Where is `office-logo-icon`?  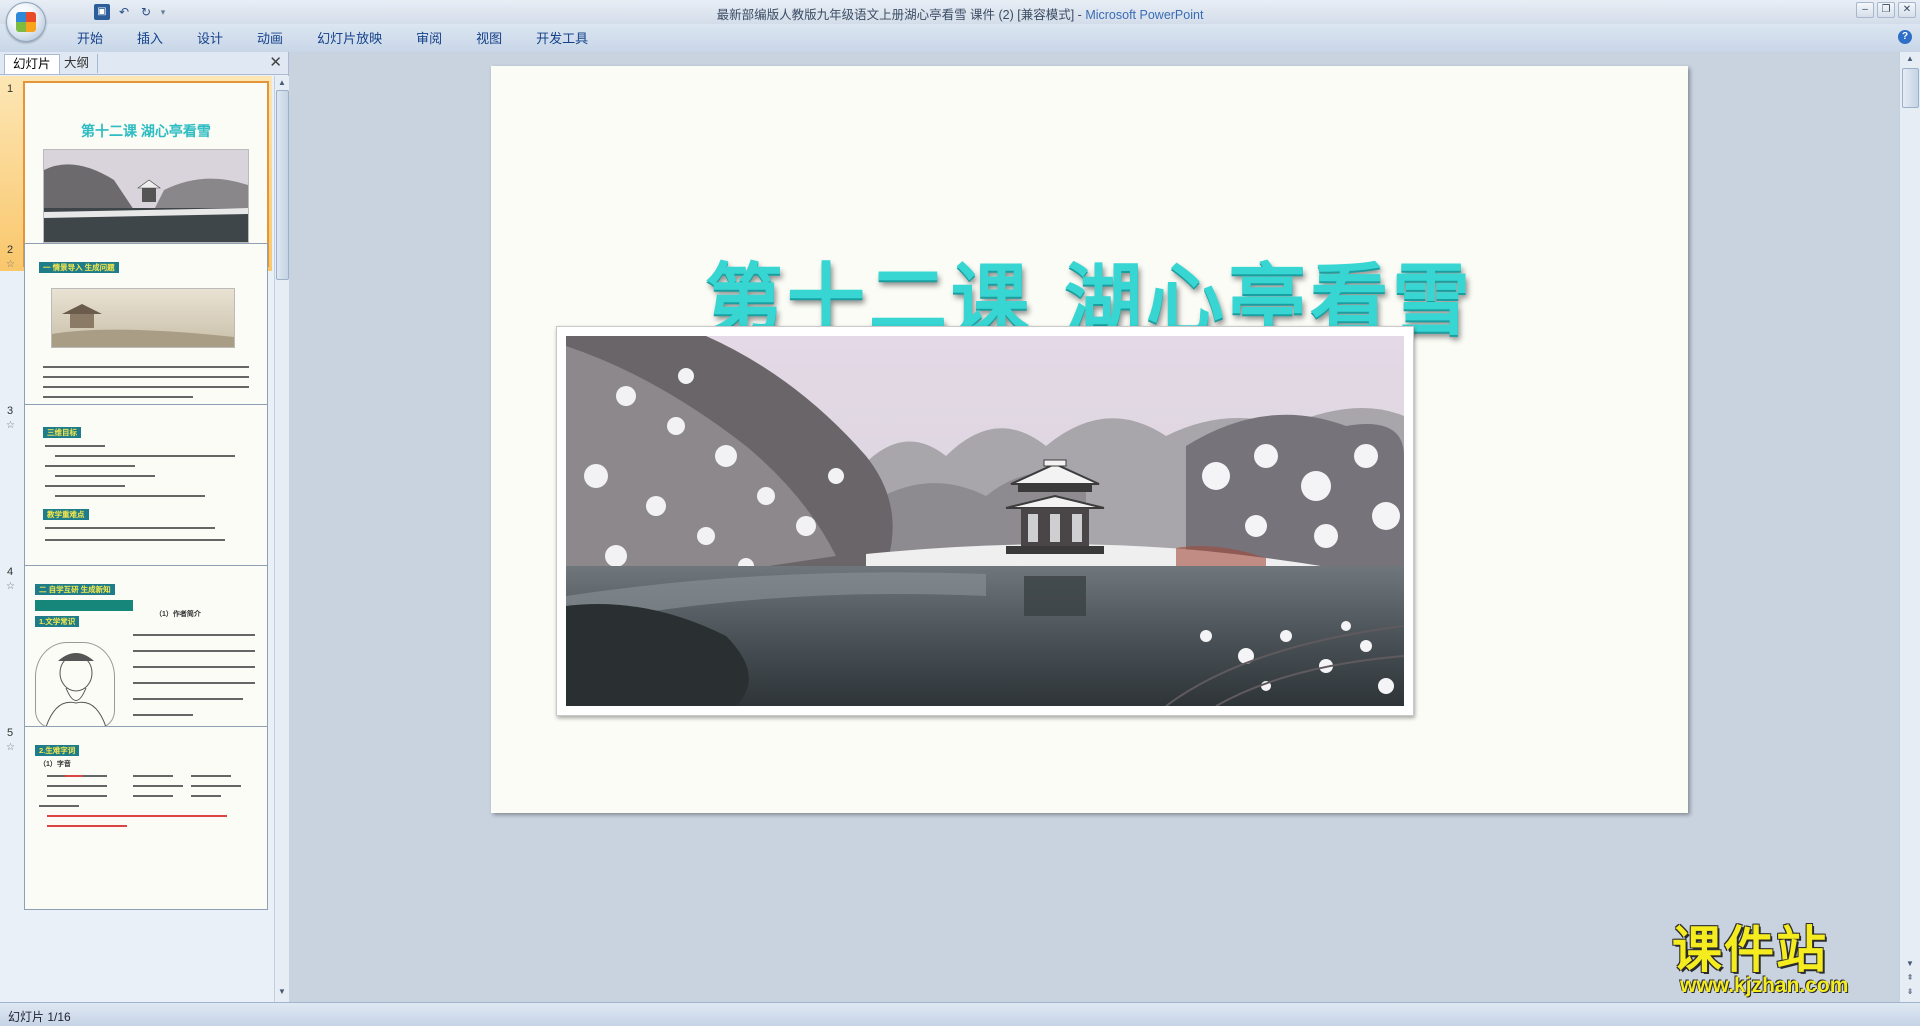
office-logo-icon is located at coordinates (26, 22).